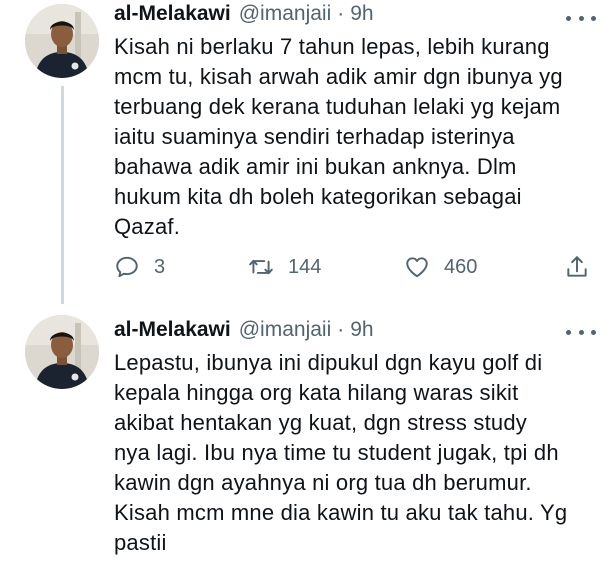  Describe the element at coordinates (359, 271) in the screenshot. I see `tweet-actions: 3 144 460` at that location.